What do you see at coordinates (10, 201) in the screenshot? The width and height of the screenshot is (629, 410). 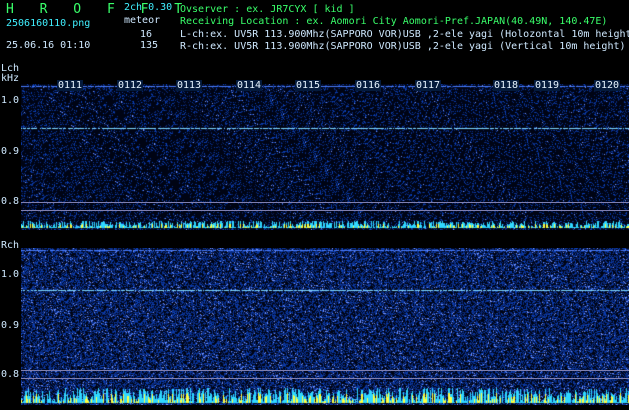 I see `lch-ytick-0.8: 0.8` at bounding box center [10, 201].